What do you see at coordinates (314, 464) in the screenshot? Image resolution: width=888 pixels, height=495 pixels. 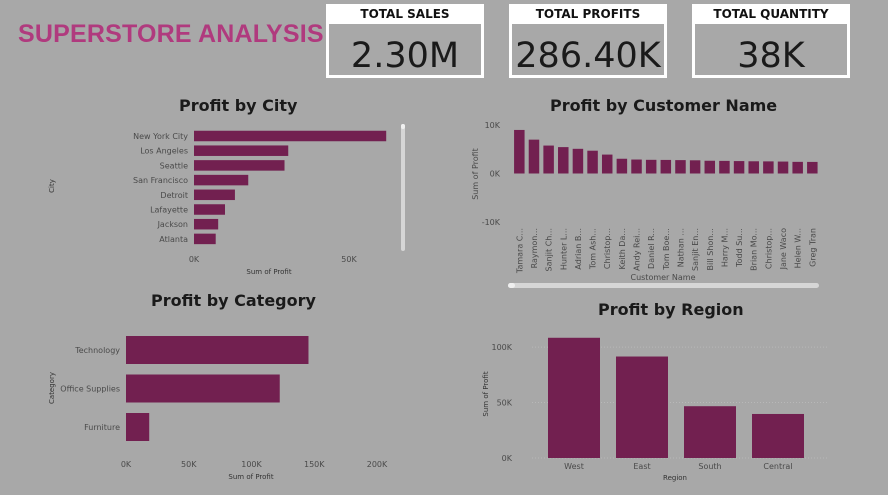 I see `x-tick-label: 150K` at bounding box center [314, 464].